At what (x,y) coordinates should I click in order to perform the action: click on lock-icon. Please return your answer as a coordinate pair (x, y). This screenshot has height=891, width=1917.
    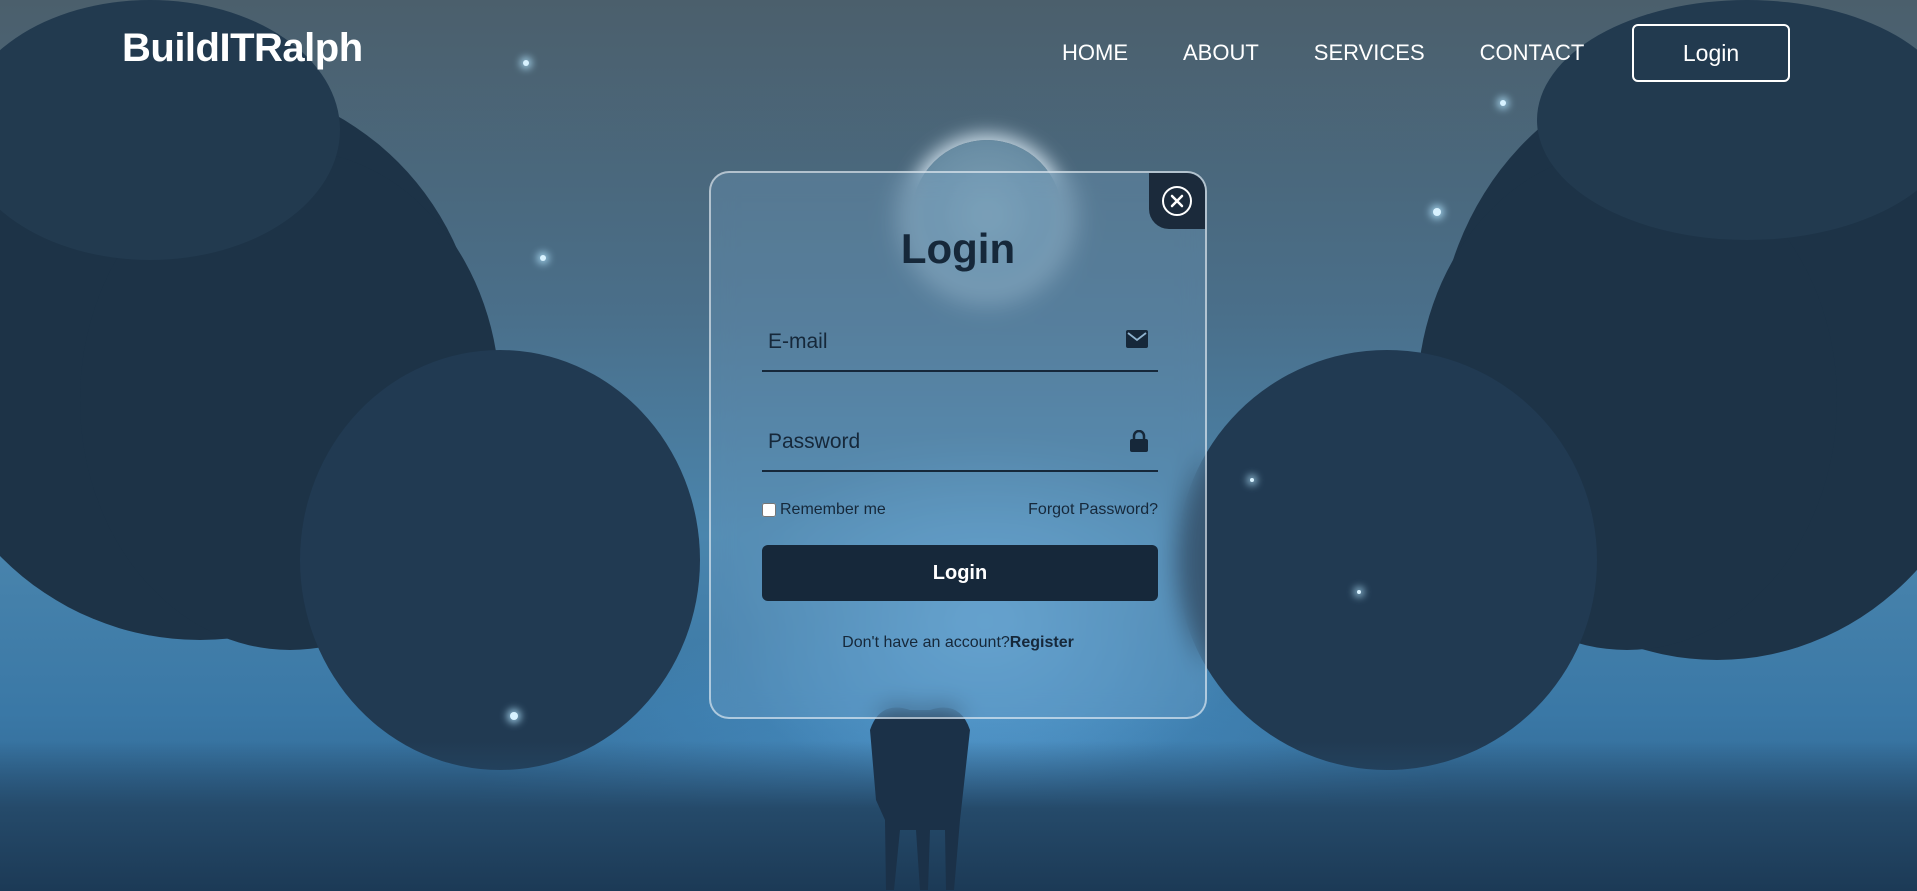
    Looking at the image, I should click on (1139, 442).